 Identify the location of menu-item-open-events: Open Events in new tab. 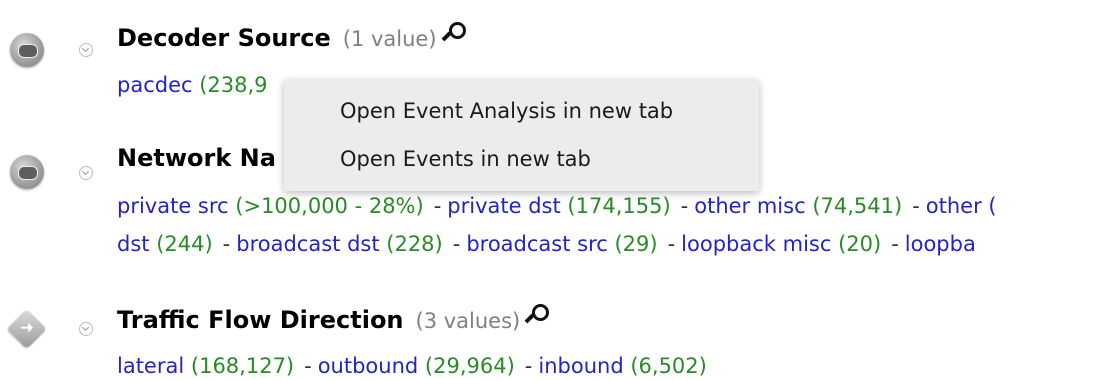
(465, 159).